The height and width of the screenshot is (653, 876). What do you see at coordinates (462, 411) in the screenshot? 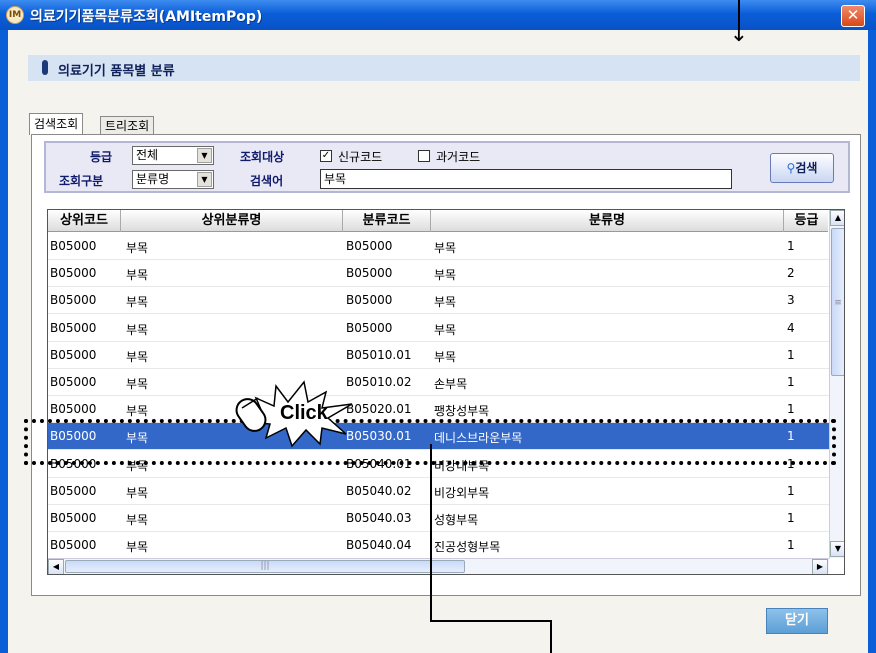
I see `table-cell: 팽창성부목` at bounding box center [462, 411].